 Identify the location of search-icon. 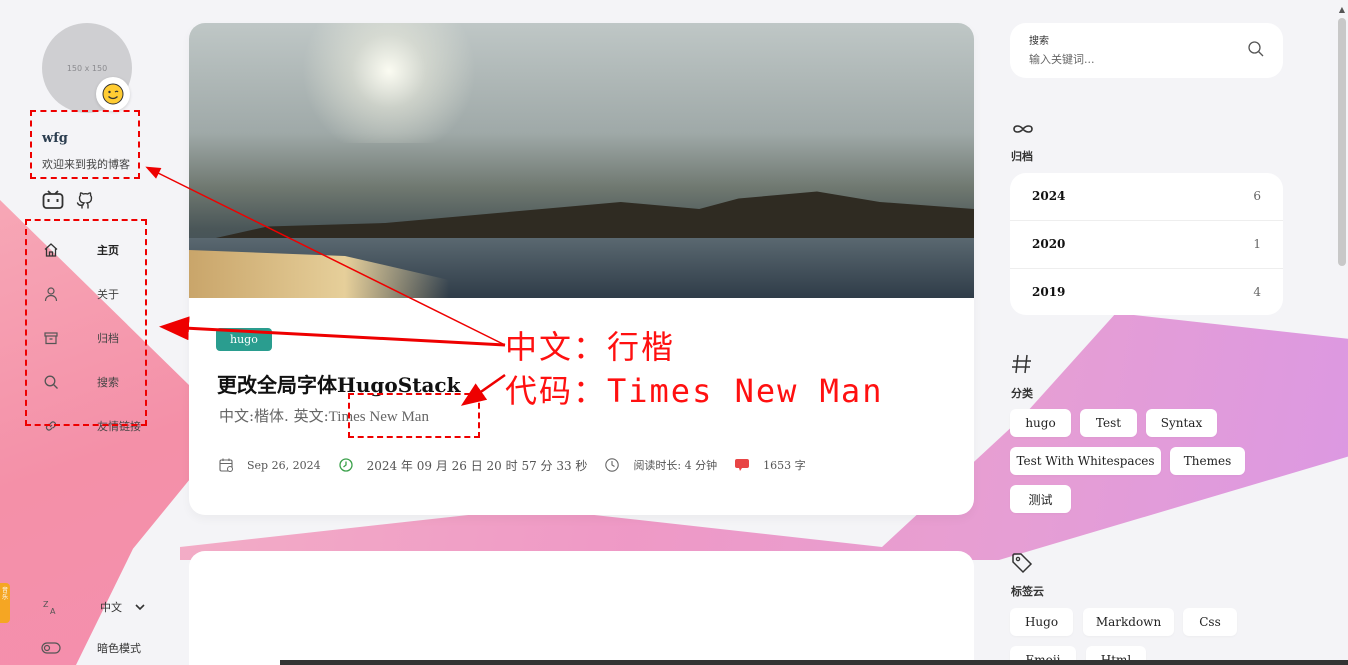
(1256, 49).